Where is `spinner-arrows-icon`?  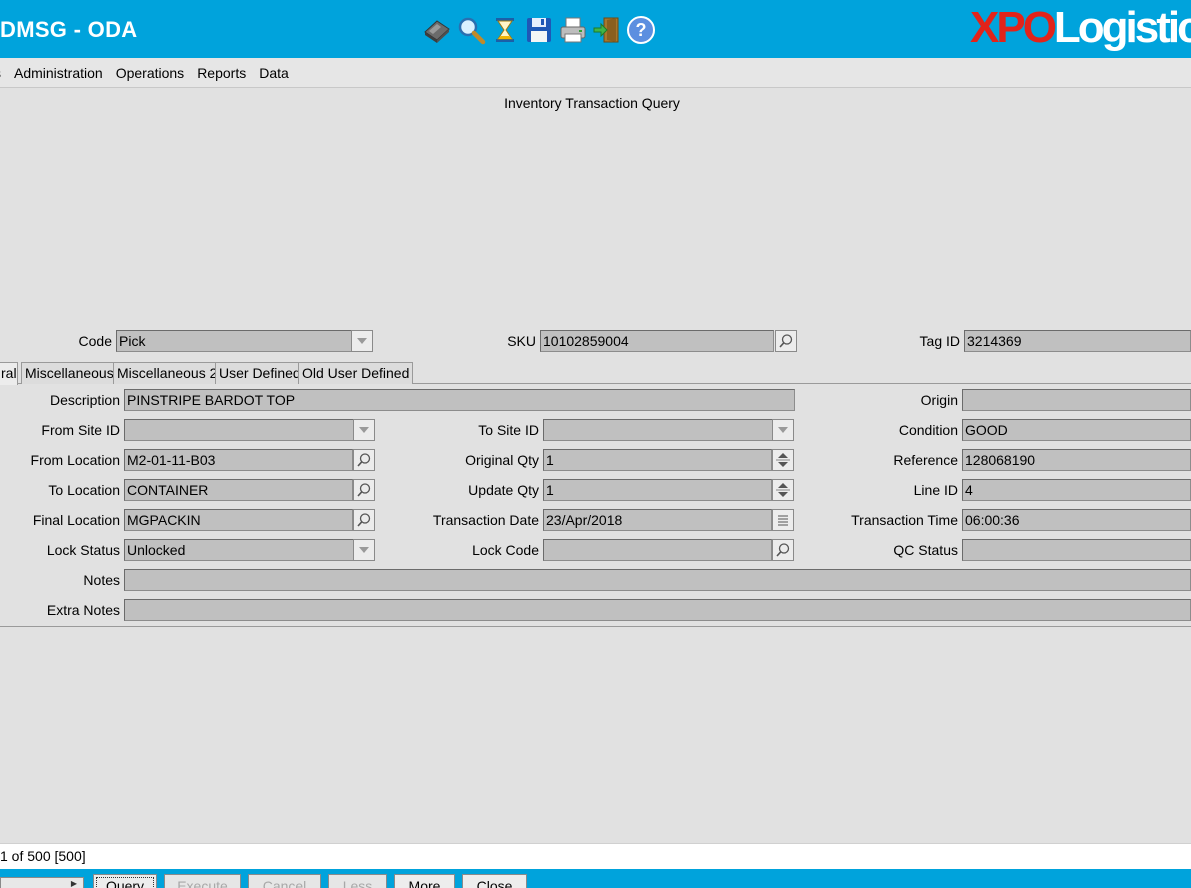 spinner-arrows-icon is located at coordinates (783, 490).